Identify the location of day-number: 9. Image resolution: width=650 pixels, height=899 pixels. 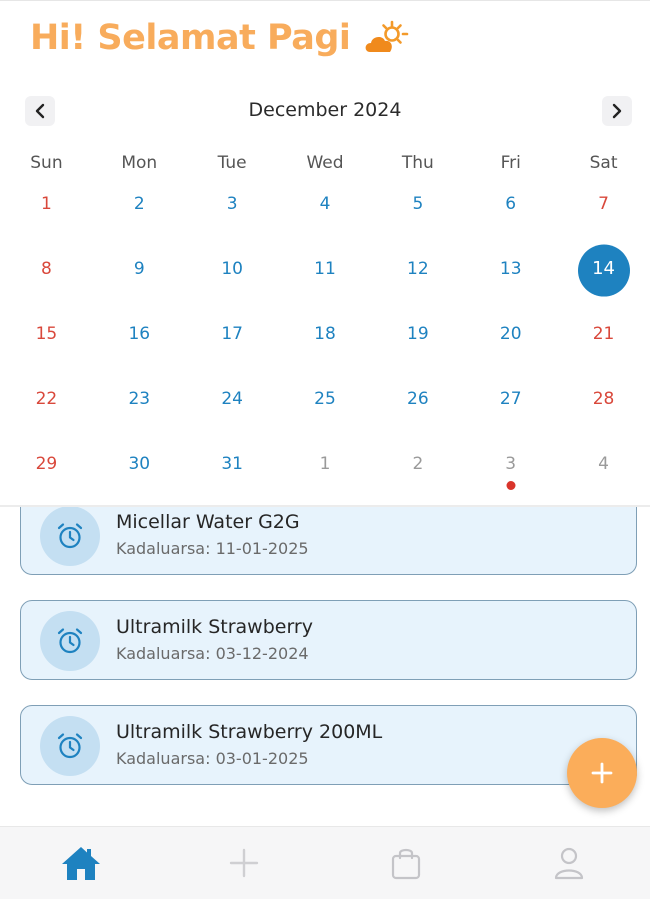
(139, 268).